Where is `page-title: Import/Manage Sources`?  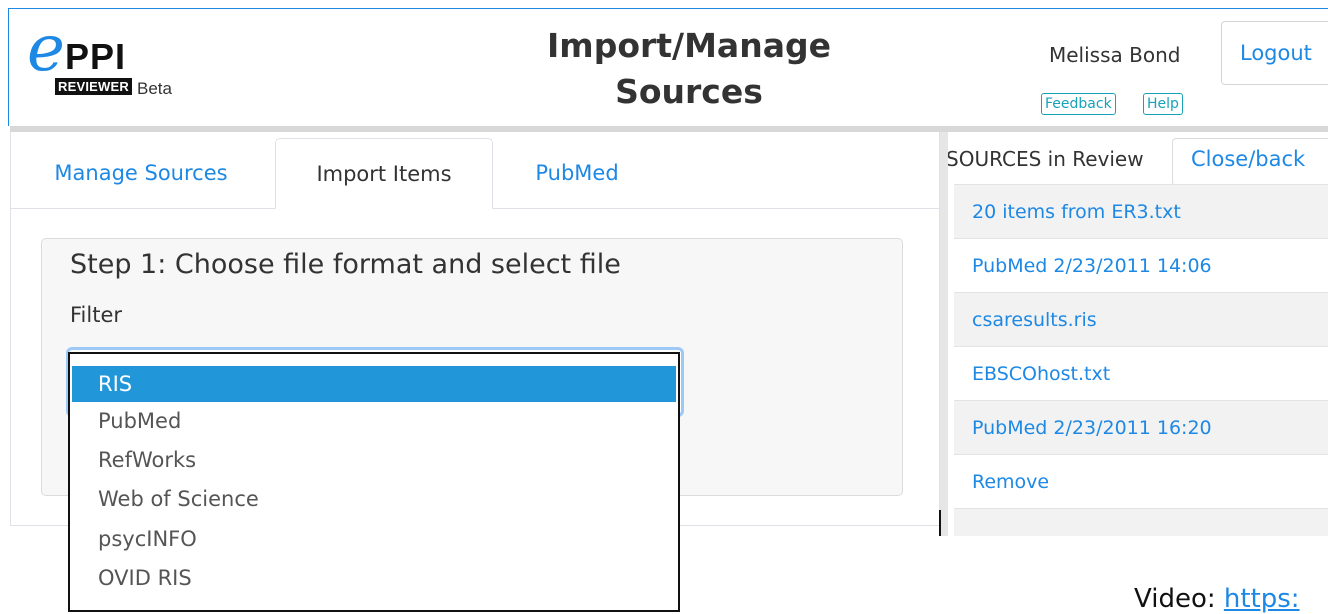
page-title: Import/Manage Sources is located at coordinates (689, 69).